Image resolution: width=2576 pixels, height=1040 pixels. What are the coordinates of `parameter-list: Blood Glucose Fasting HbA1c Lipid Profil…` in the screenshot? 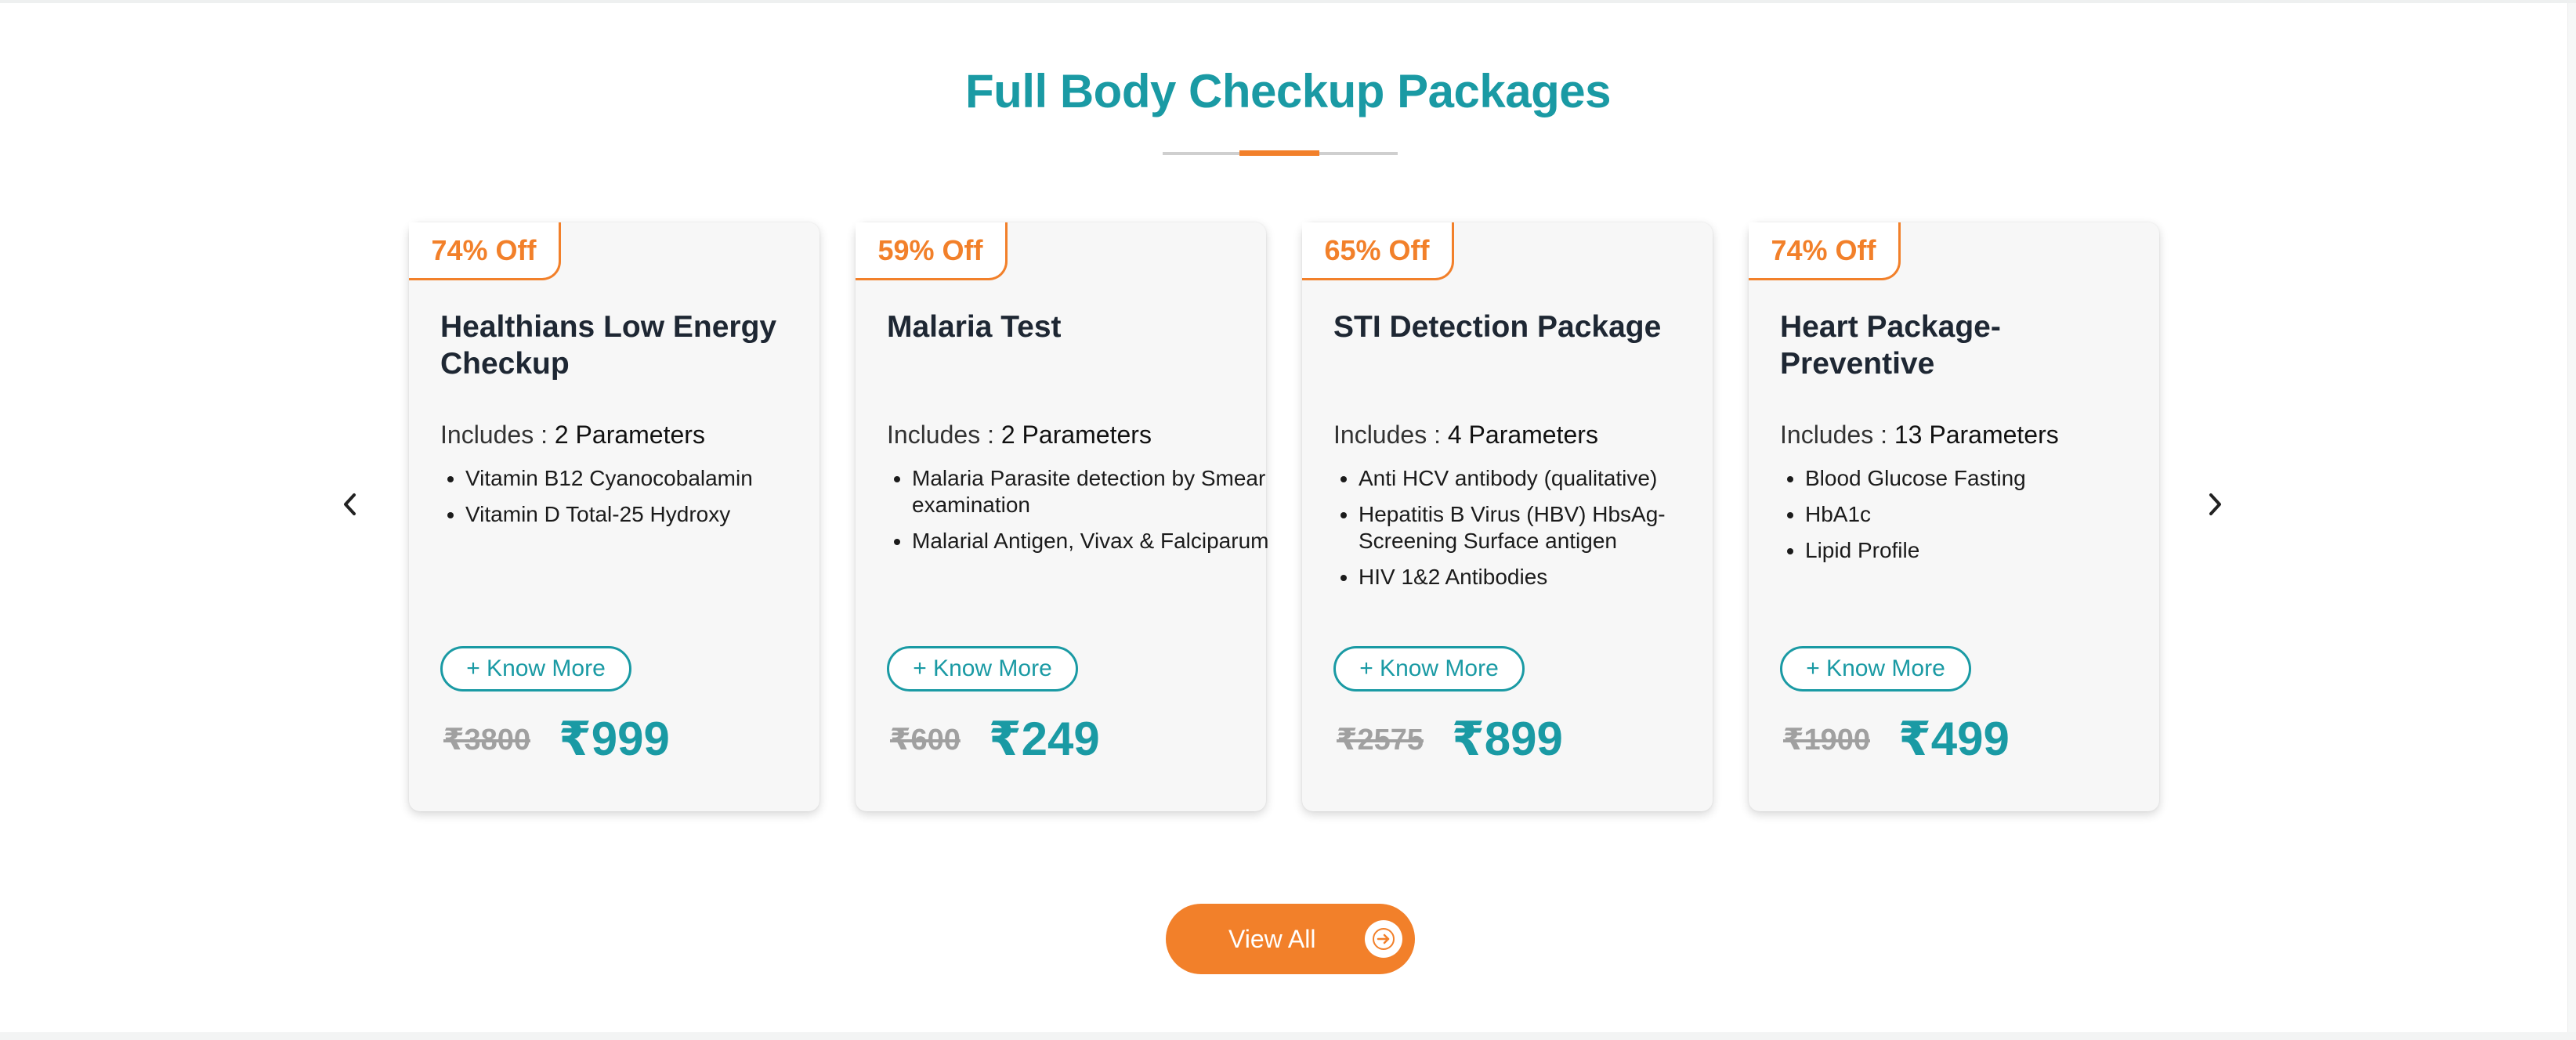 It's located at (1973, 519).